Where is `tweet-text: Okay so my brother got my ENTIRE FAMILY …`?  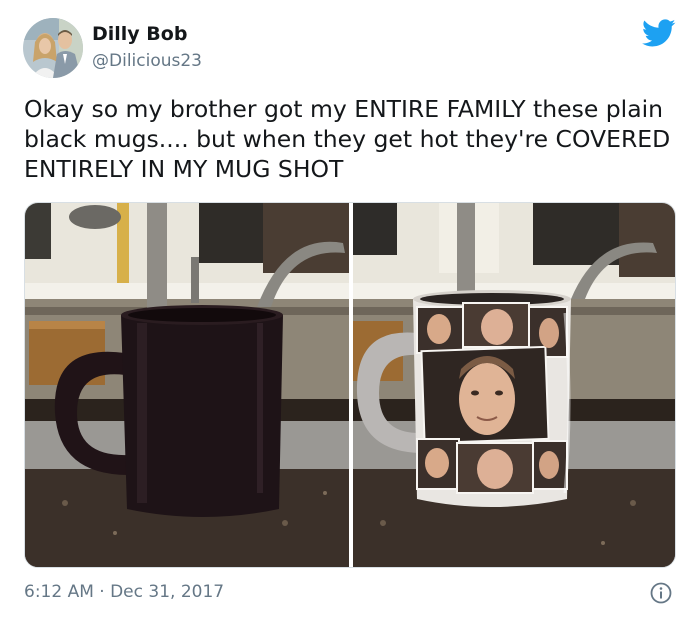 tweet-text: Okay so my brother got my ENTIRE FAMILY … is located at coordinates (347, 139).